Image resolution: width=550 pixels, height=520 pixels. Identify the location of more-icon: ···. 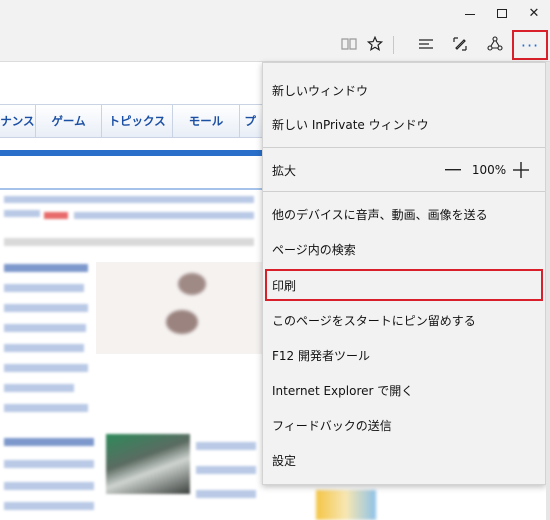
(530, 45).